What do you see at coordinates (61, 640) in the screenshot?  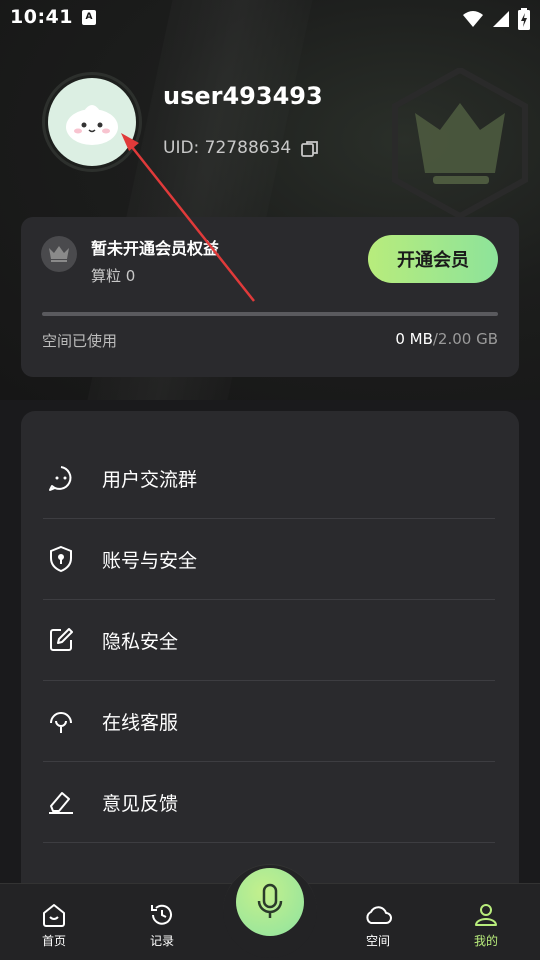 I see `edit-icon` at bounding box center [61, 640].